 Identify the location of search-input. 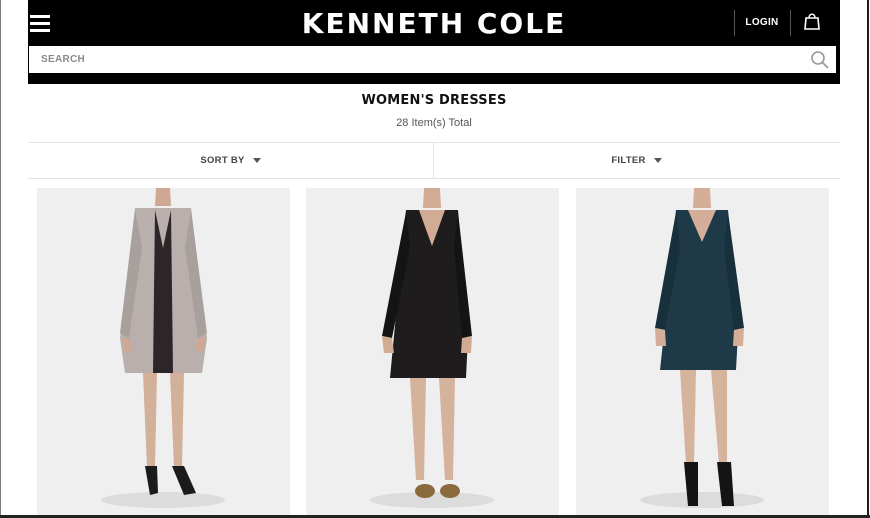
(409, 59).